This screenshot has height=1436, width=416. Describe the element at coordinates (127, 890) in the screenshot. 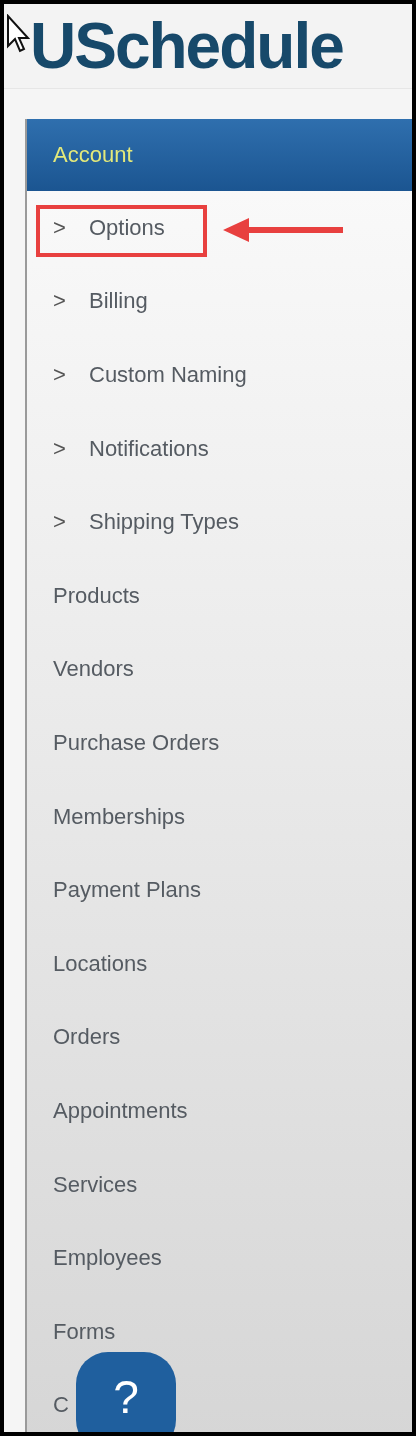

I see `sidebar-item: Payment Plans` at that location.